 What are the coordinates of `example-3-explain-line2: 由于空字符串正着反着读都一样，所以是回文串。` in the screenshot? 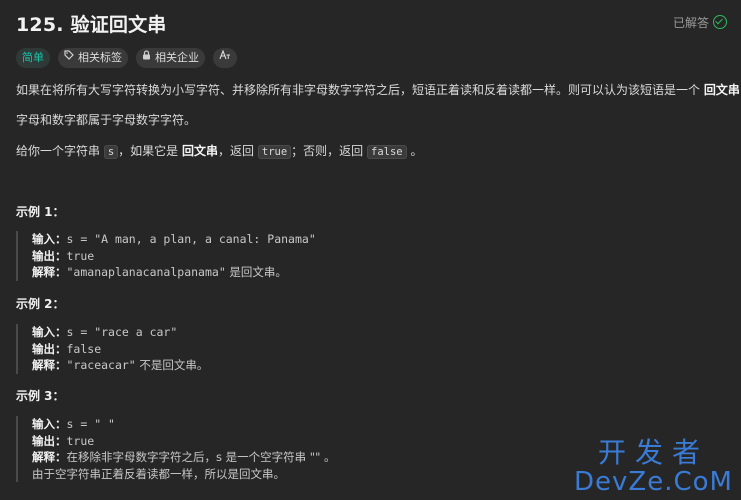 It's located at (158, 473).